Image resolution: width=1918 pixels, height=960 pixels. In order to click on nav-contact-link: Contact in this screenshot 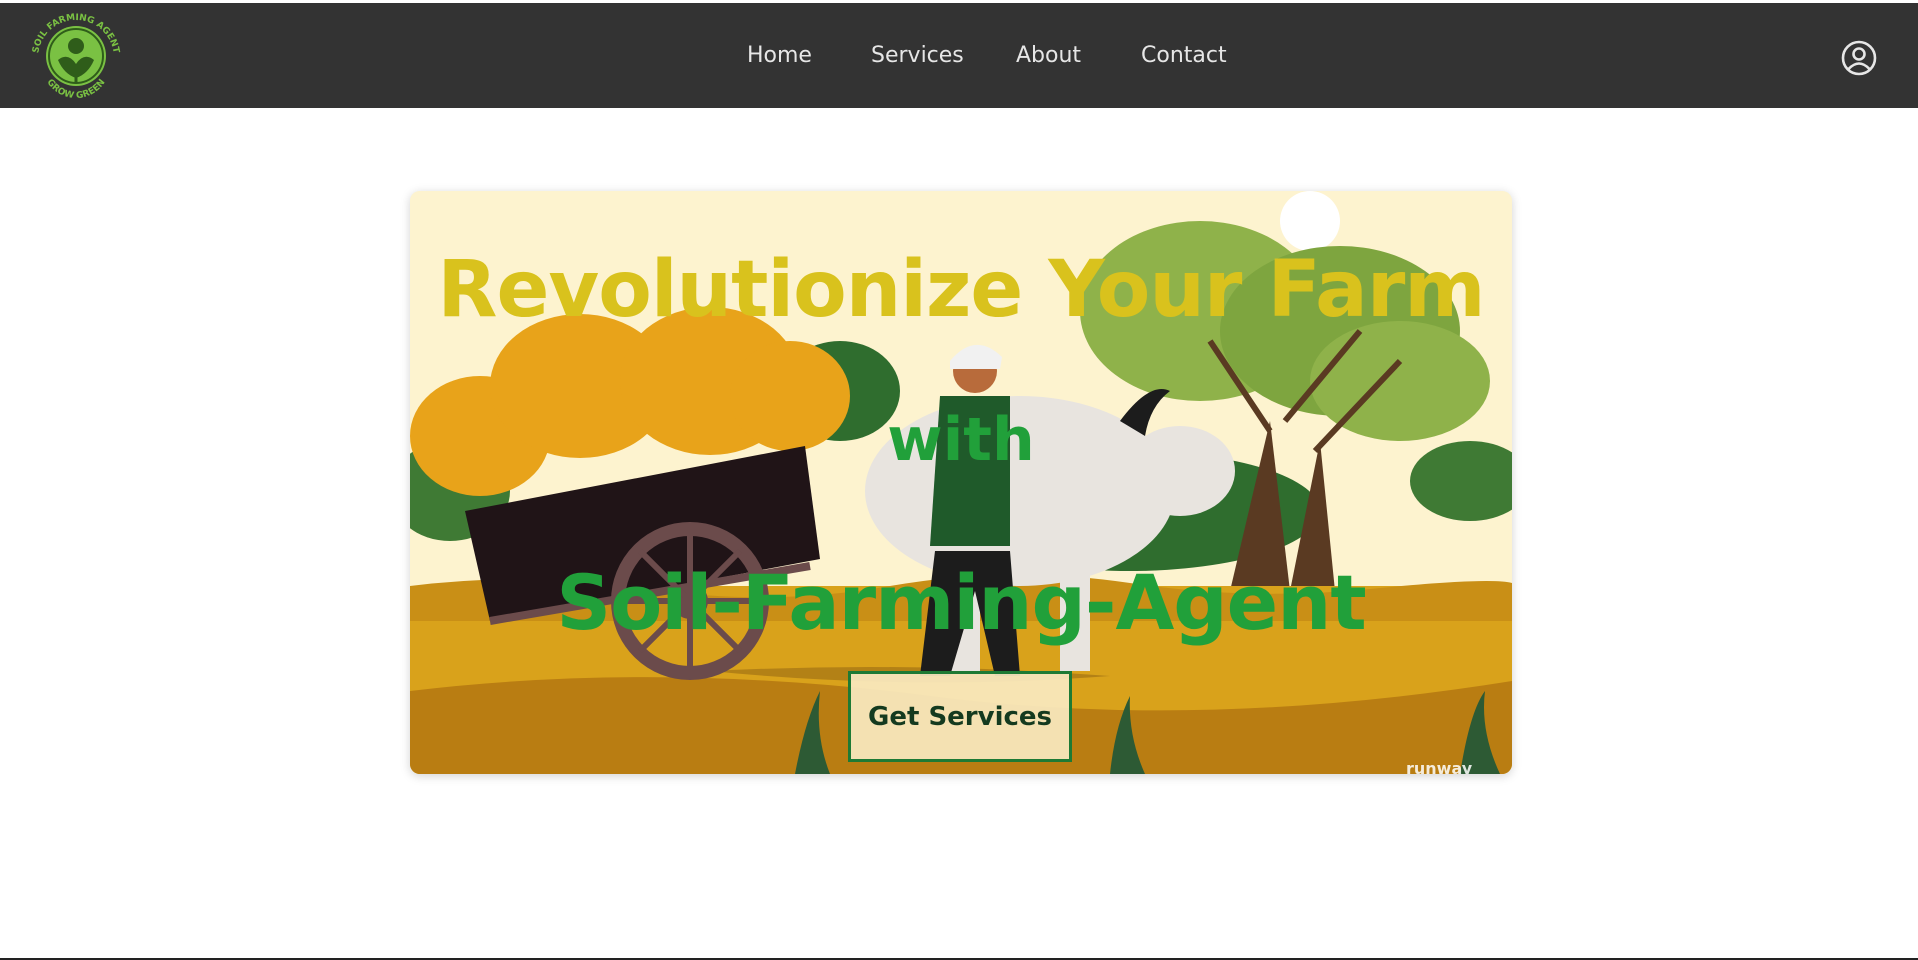, I will do `click(1184, 55)`.